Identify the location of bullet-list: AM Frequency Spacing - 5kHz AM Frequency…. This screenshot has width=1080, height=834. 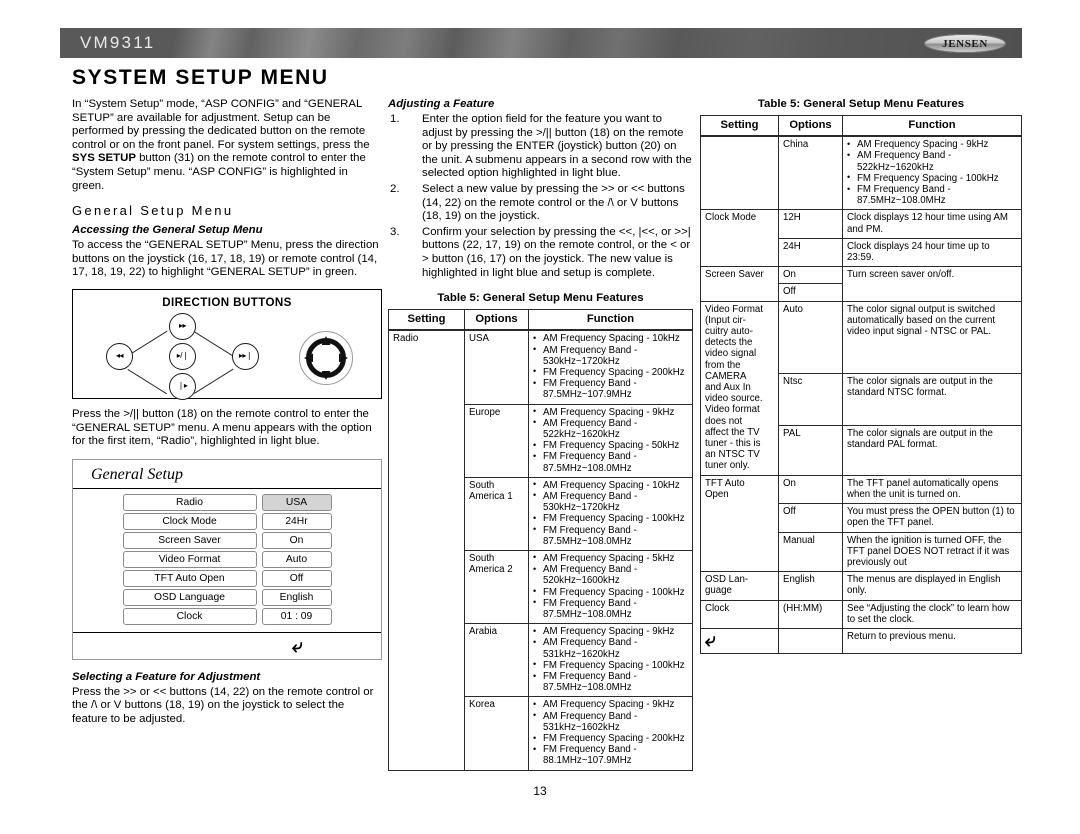
(610, 586).